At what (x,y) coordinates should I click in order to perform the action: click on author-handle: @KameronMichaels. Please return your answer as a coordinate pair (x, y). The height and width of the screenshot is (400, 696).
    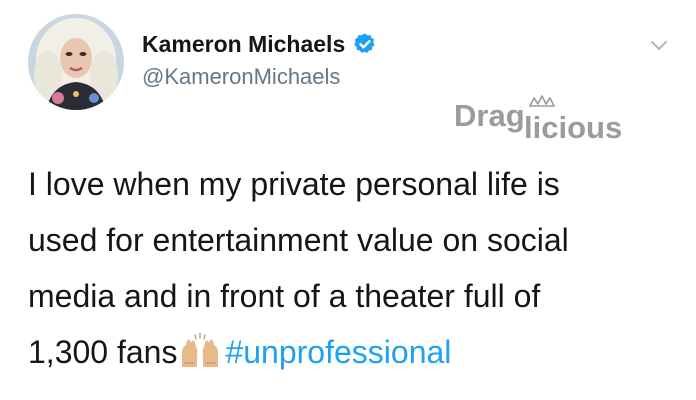
    Looking at the image, I should click on (241, 77).